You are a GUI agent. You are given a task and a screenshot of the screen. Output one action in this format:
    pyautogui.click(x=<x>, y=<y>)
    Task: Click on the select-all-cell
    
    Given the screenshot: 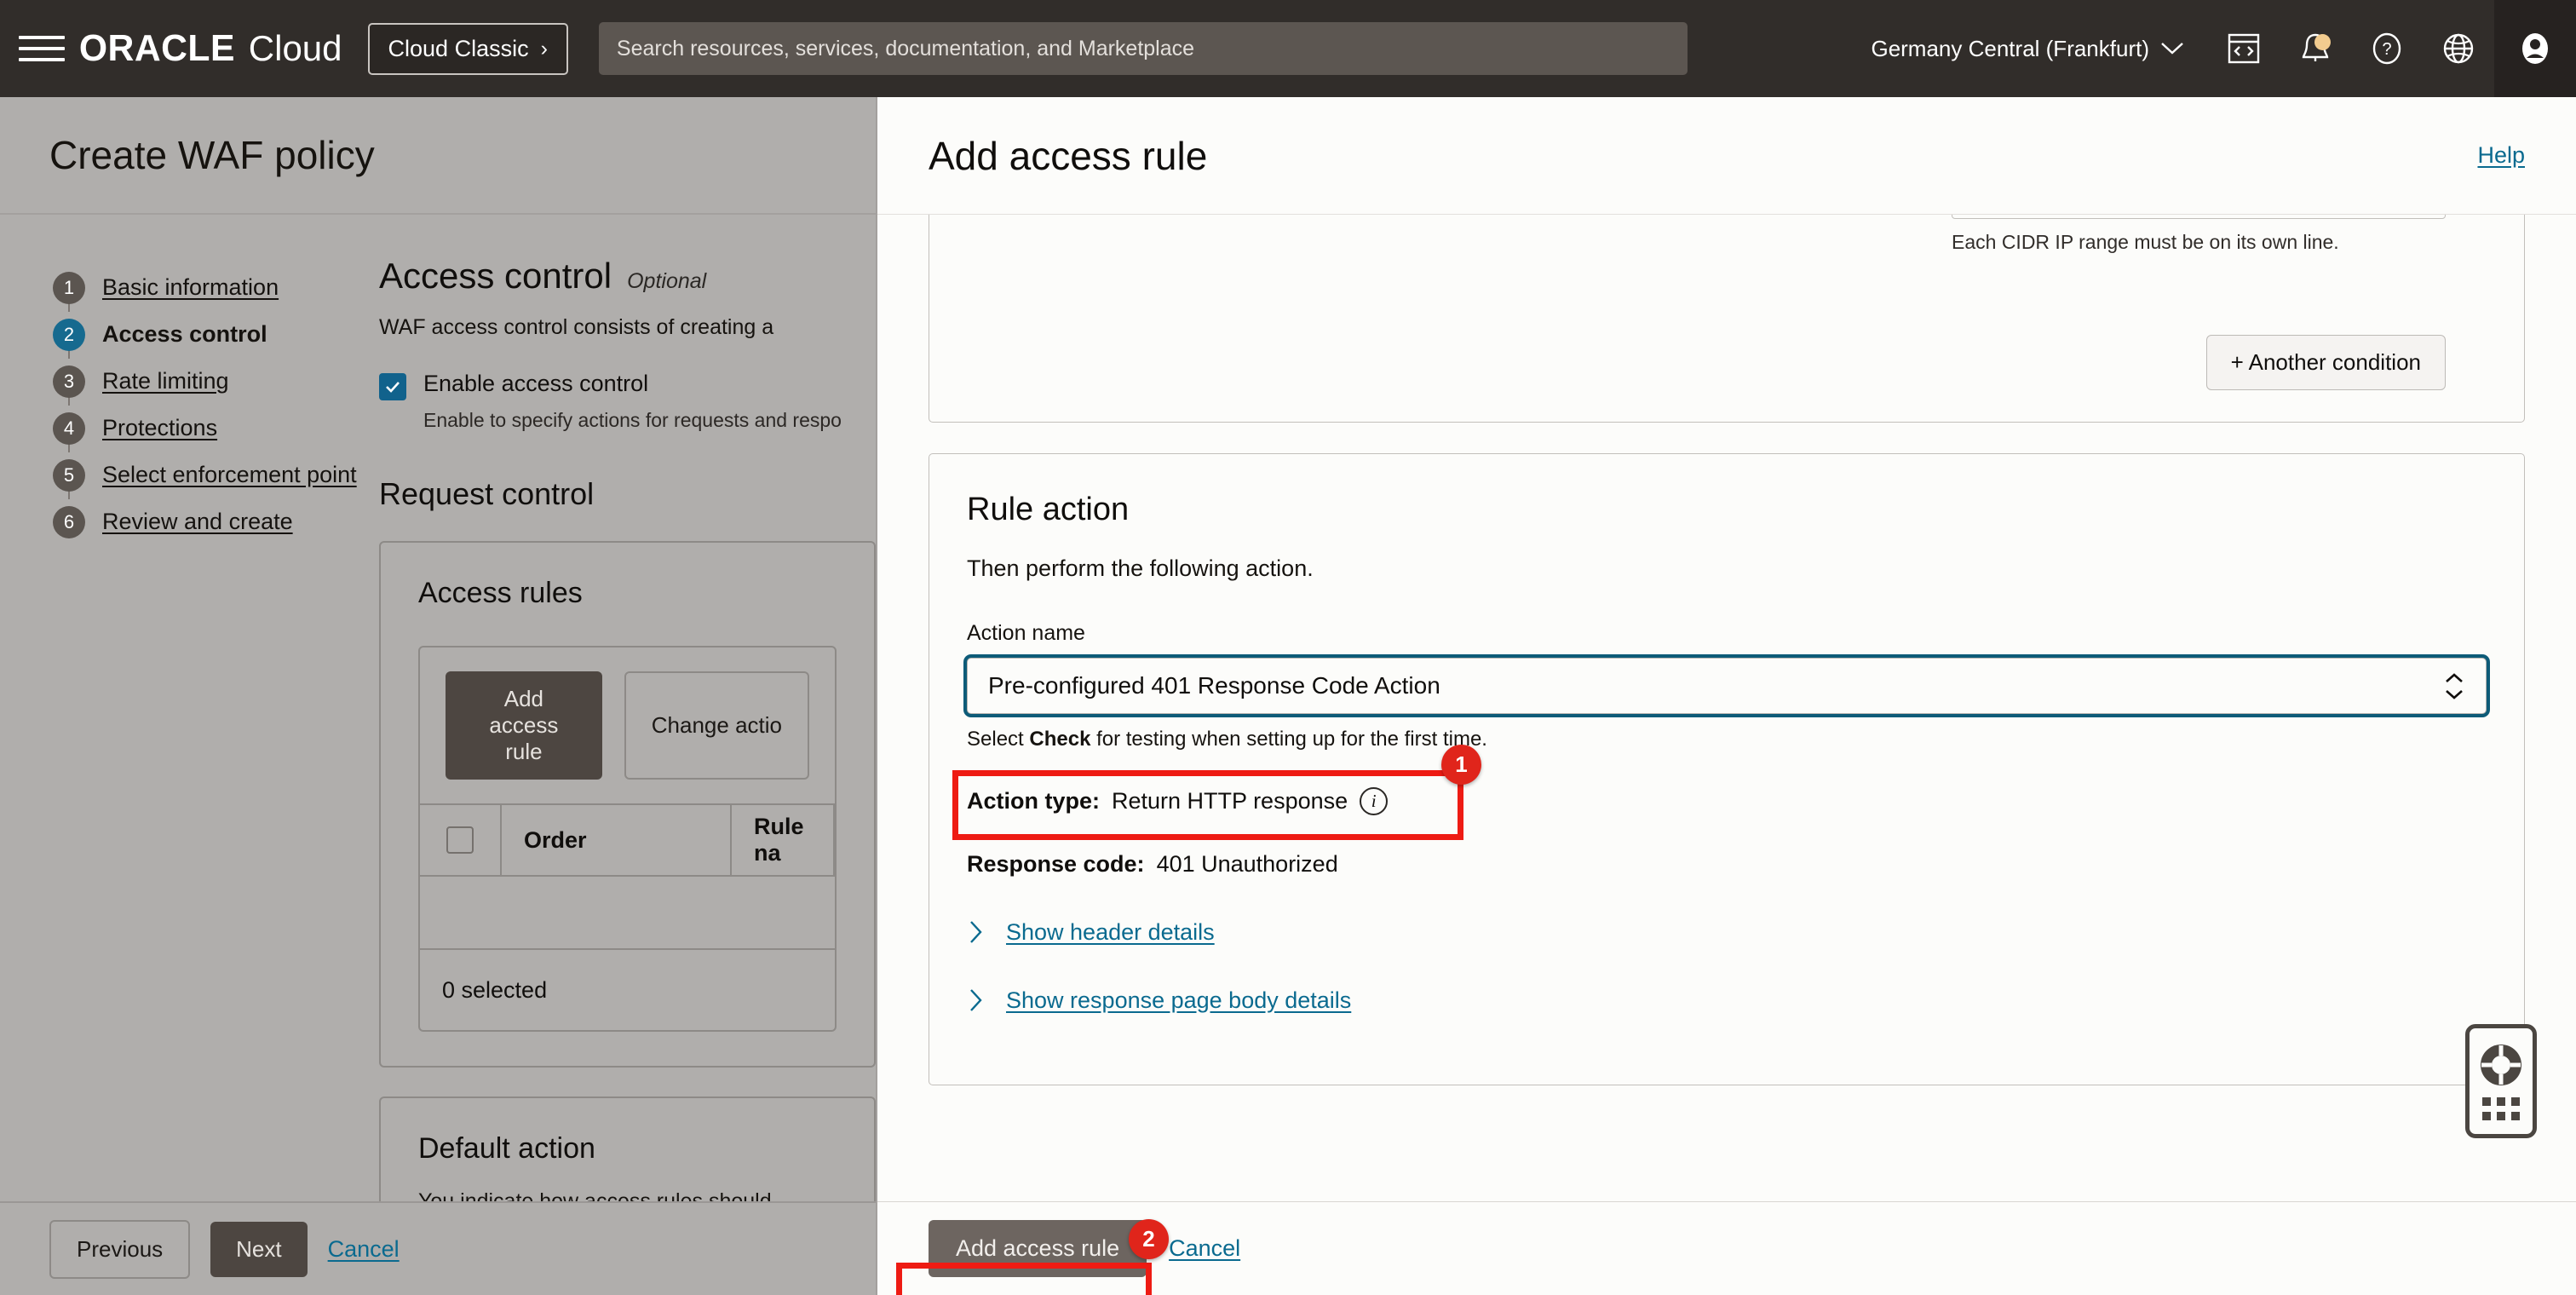 What is the action you would take?
    pyautogui.click(x=461, y=840)
    